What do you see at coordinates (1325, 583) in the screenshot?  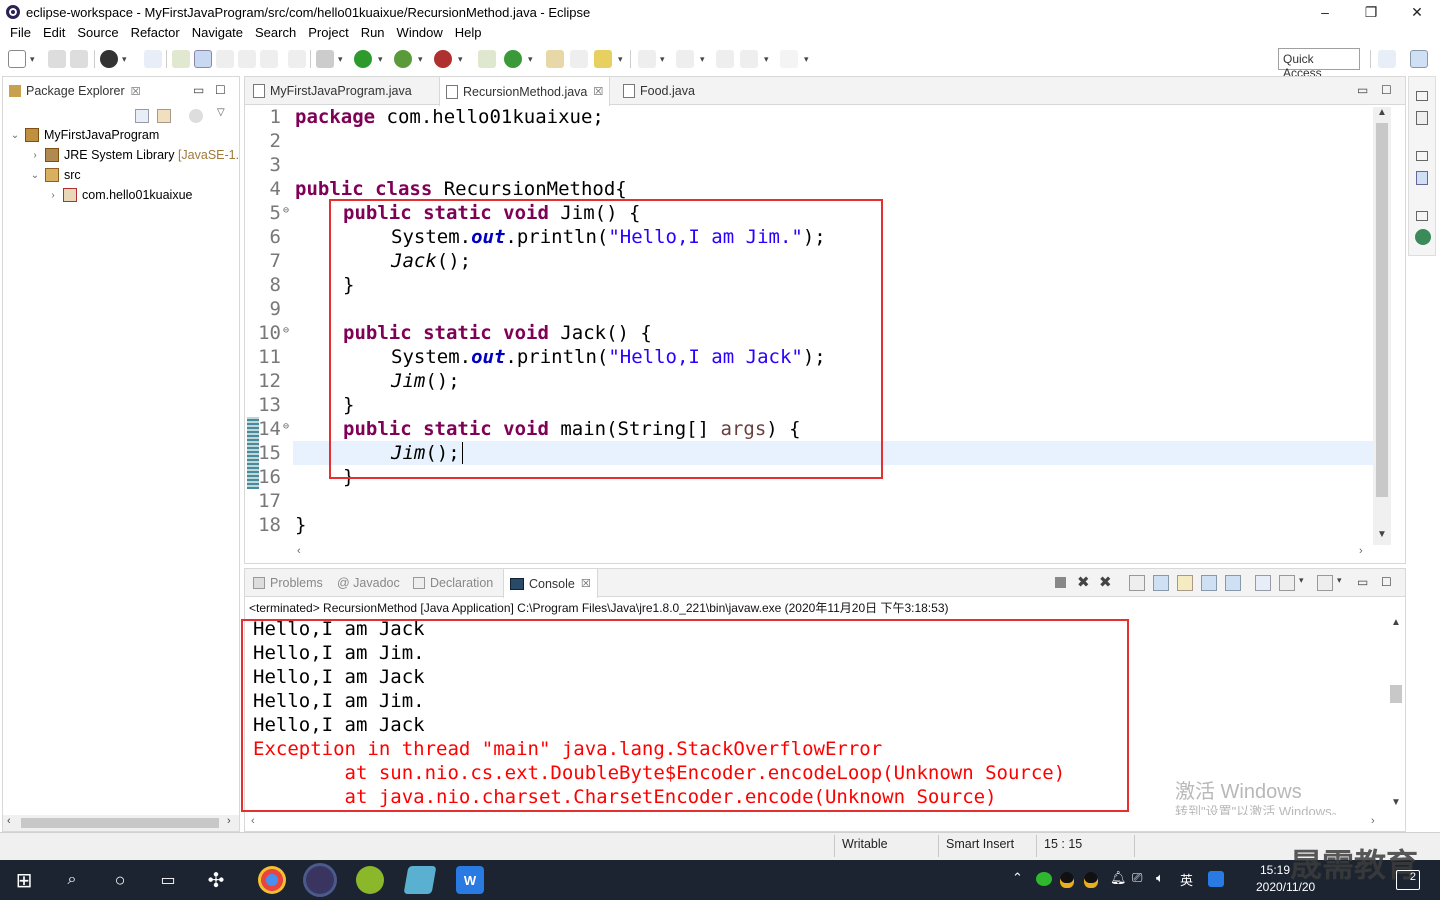 I see `open-console-icon` at bounding box center [1325, 583].